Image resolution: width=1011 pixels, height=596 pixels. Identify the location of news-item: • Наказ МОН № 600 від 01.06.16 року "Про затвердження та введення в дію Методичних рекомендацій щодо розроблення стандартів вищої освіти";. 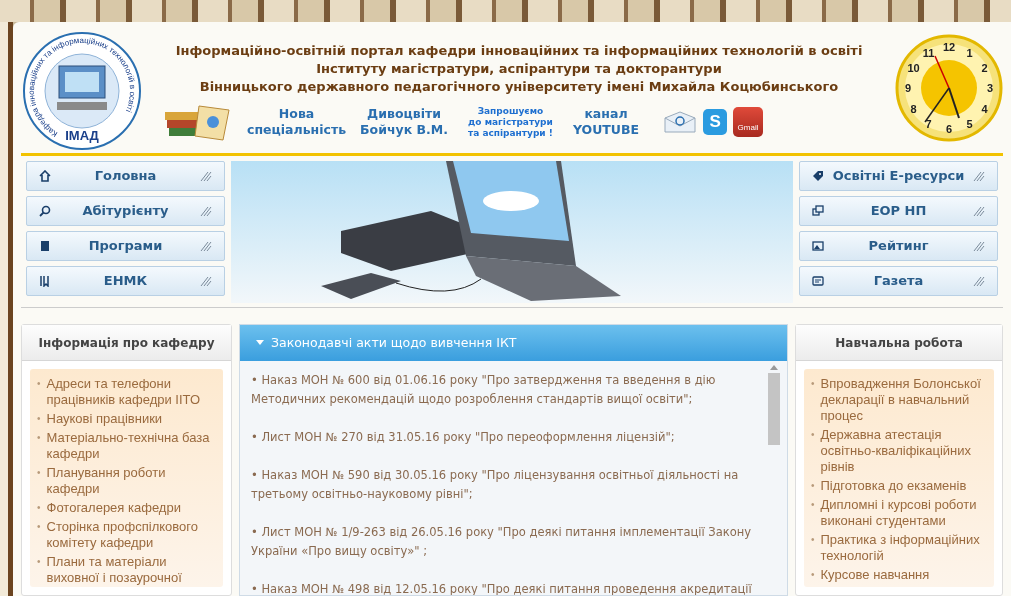
(484, 390).